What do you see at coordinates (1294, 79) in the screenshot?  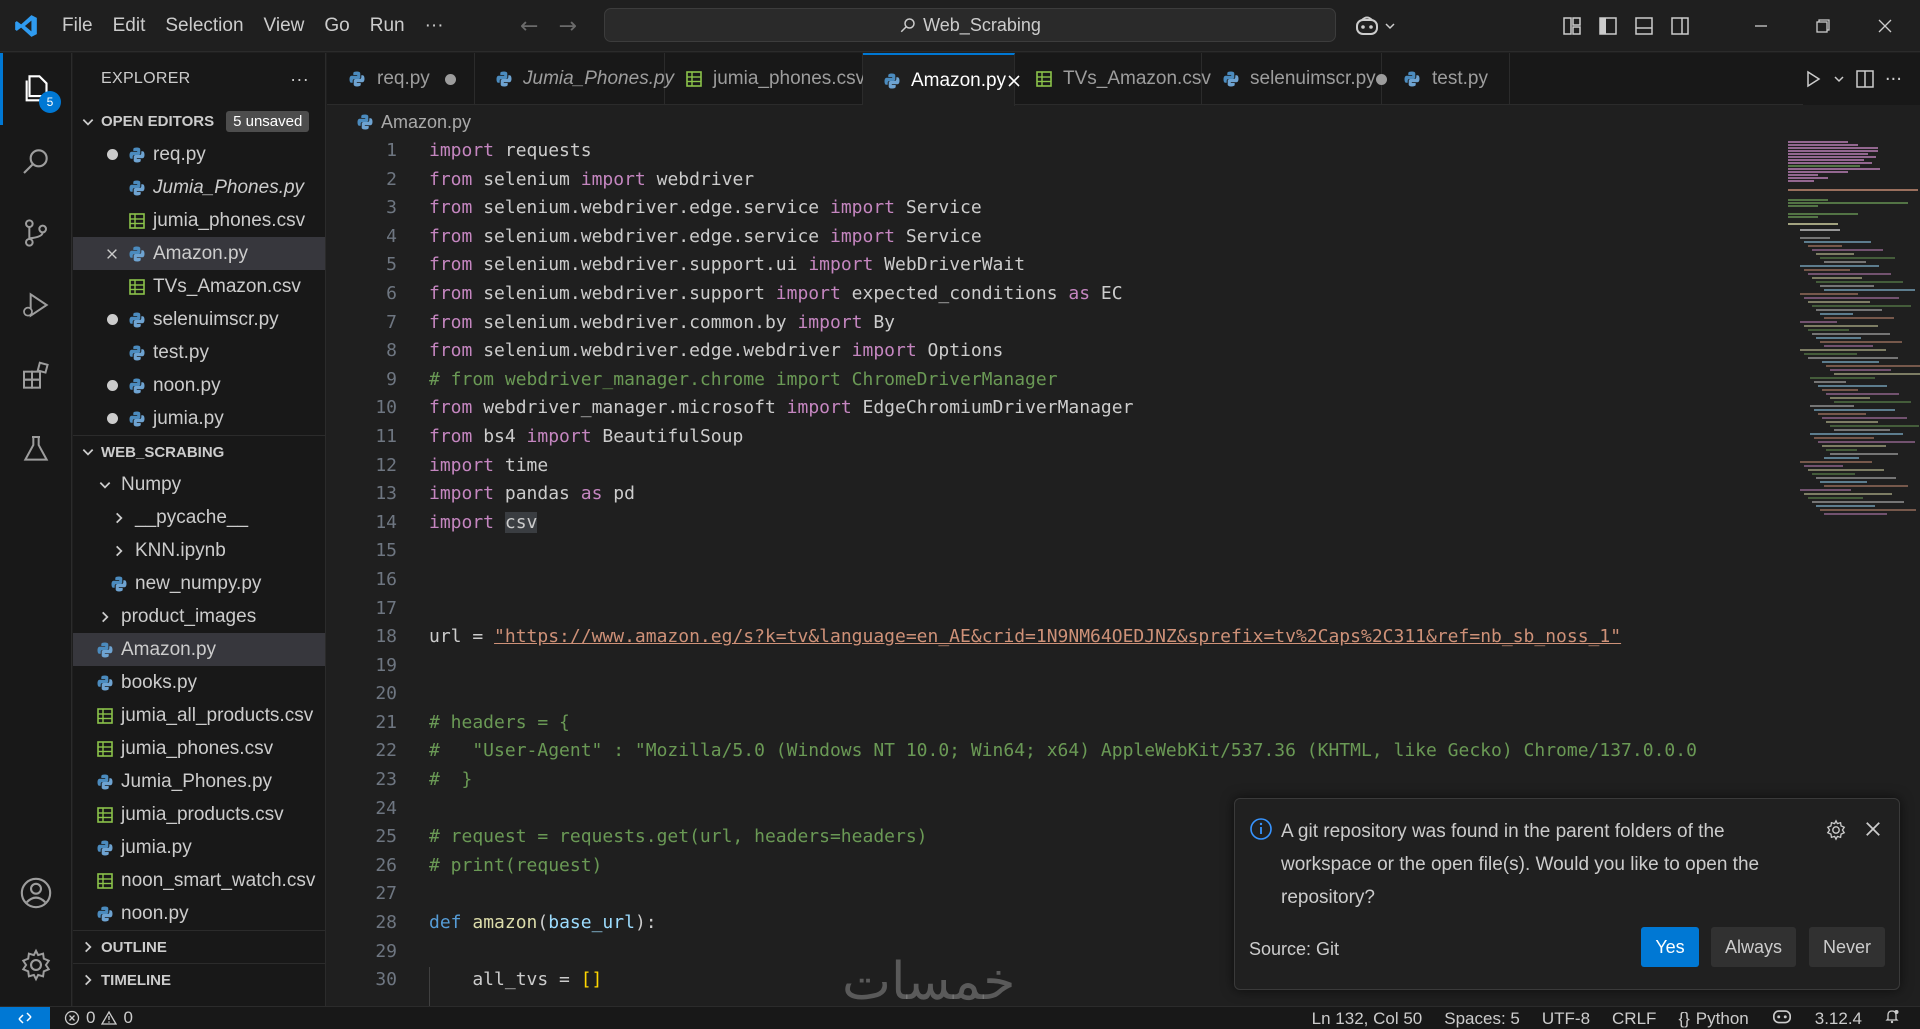 I see `tab-selenuimscr-py: selenuimscr.py` at bounding box center [1294, 79].